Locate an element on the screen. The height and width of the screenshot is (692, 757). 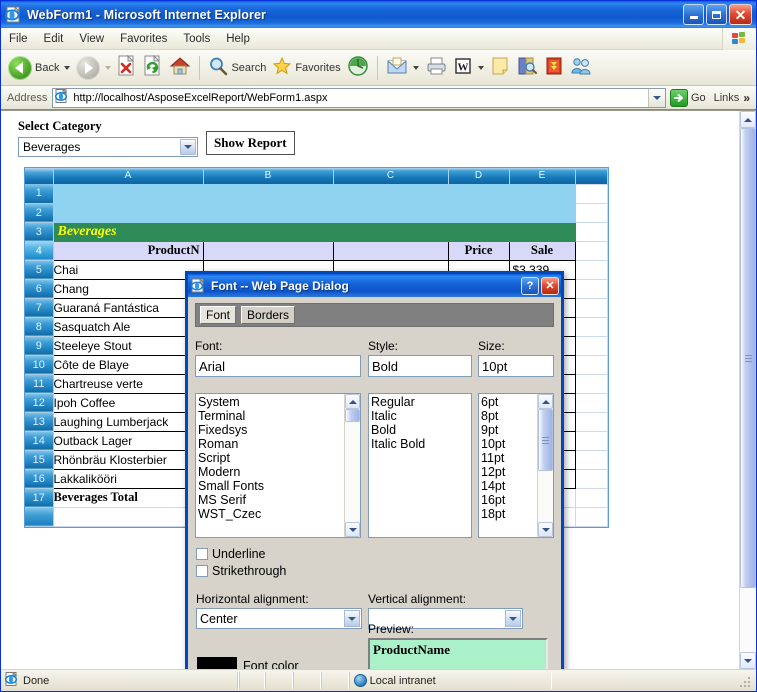
cell-d1 is located at coordinates (478, 193).